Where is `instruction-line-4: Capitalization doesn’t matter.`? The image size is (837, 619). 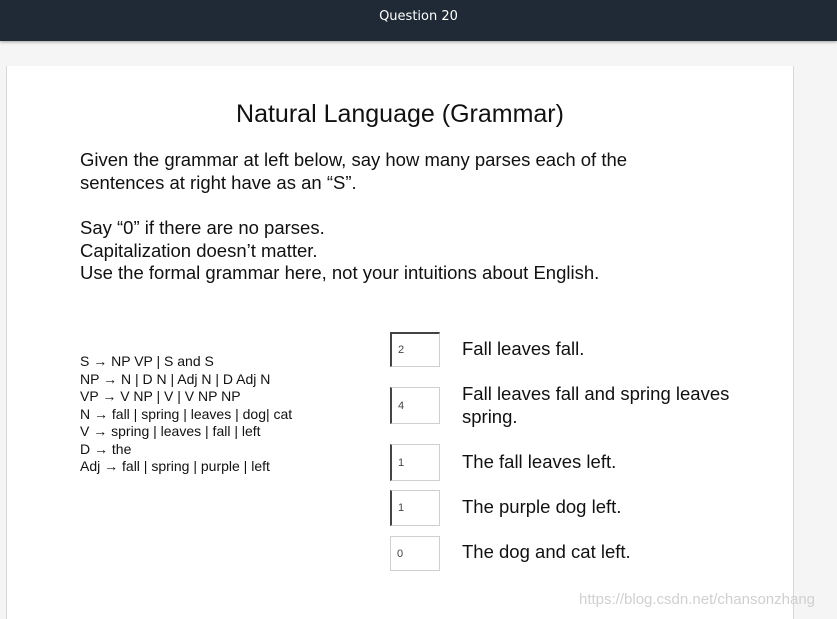 instruction-line-4: Capitalization doesn’t matter. is located at coordinates (199, 250).